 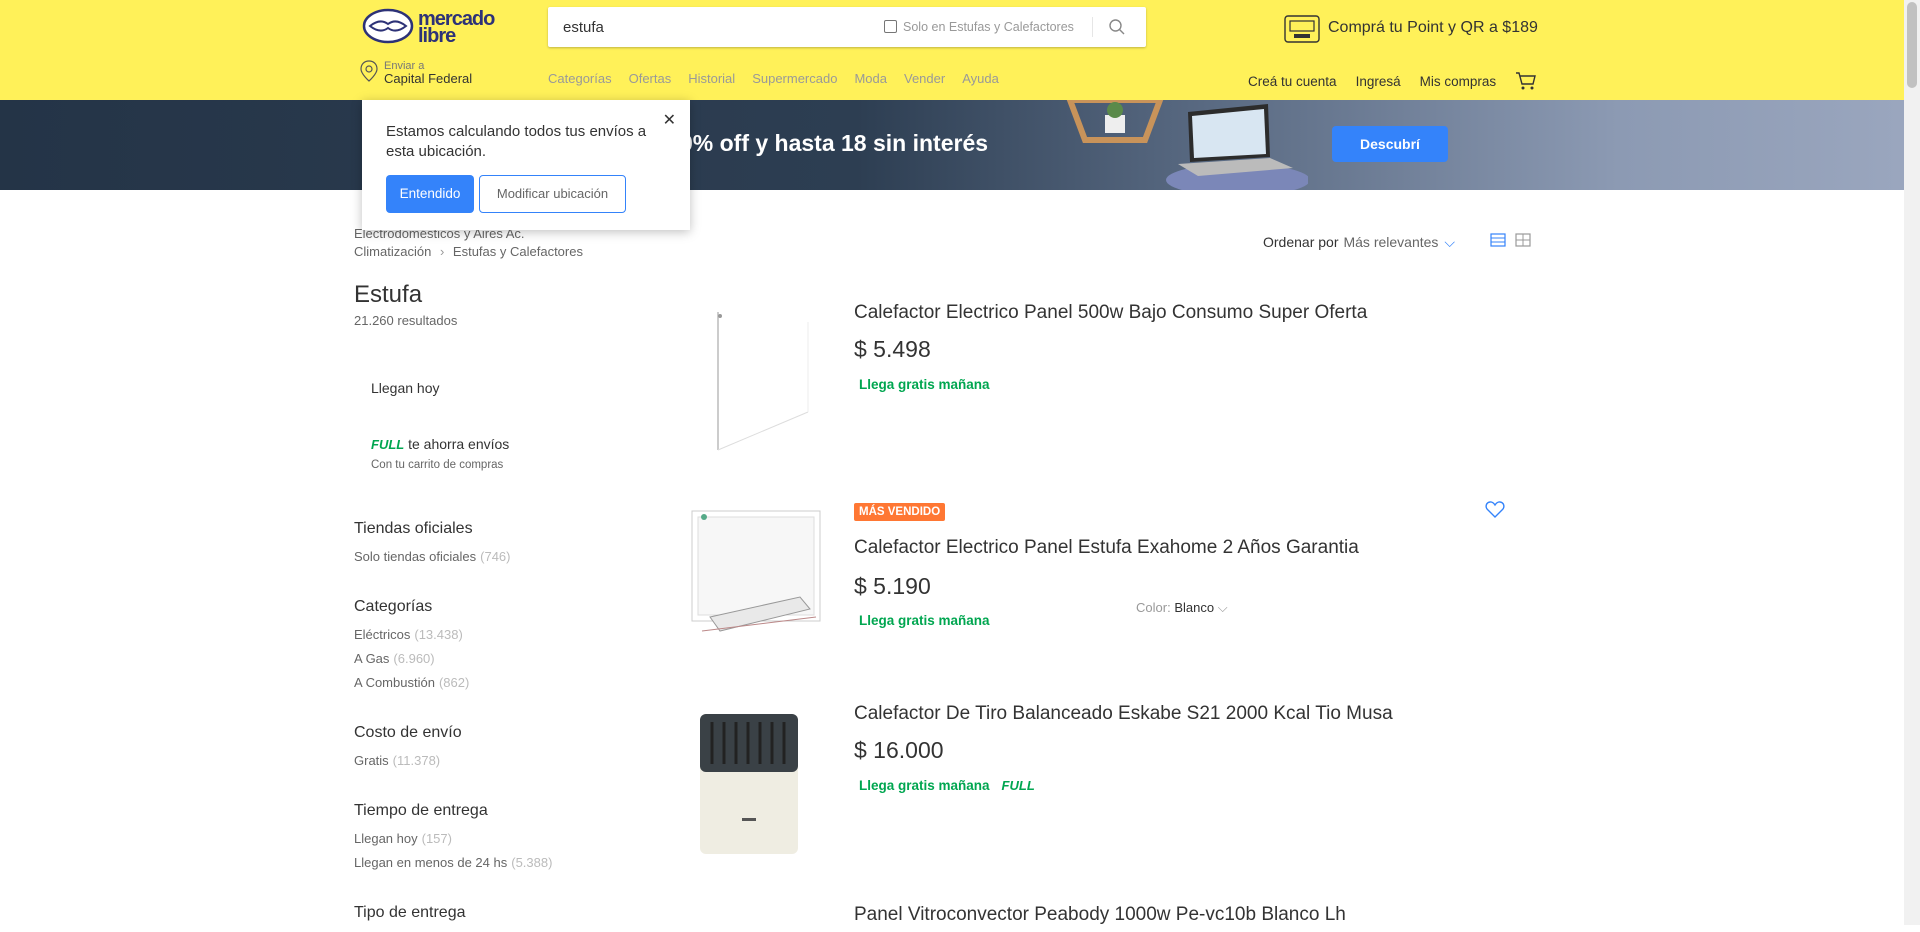 What do you see at coordinates (388, 294) in the screenshot?
I see `page-title: Estufa` at bounding box center [388, 294].